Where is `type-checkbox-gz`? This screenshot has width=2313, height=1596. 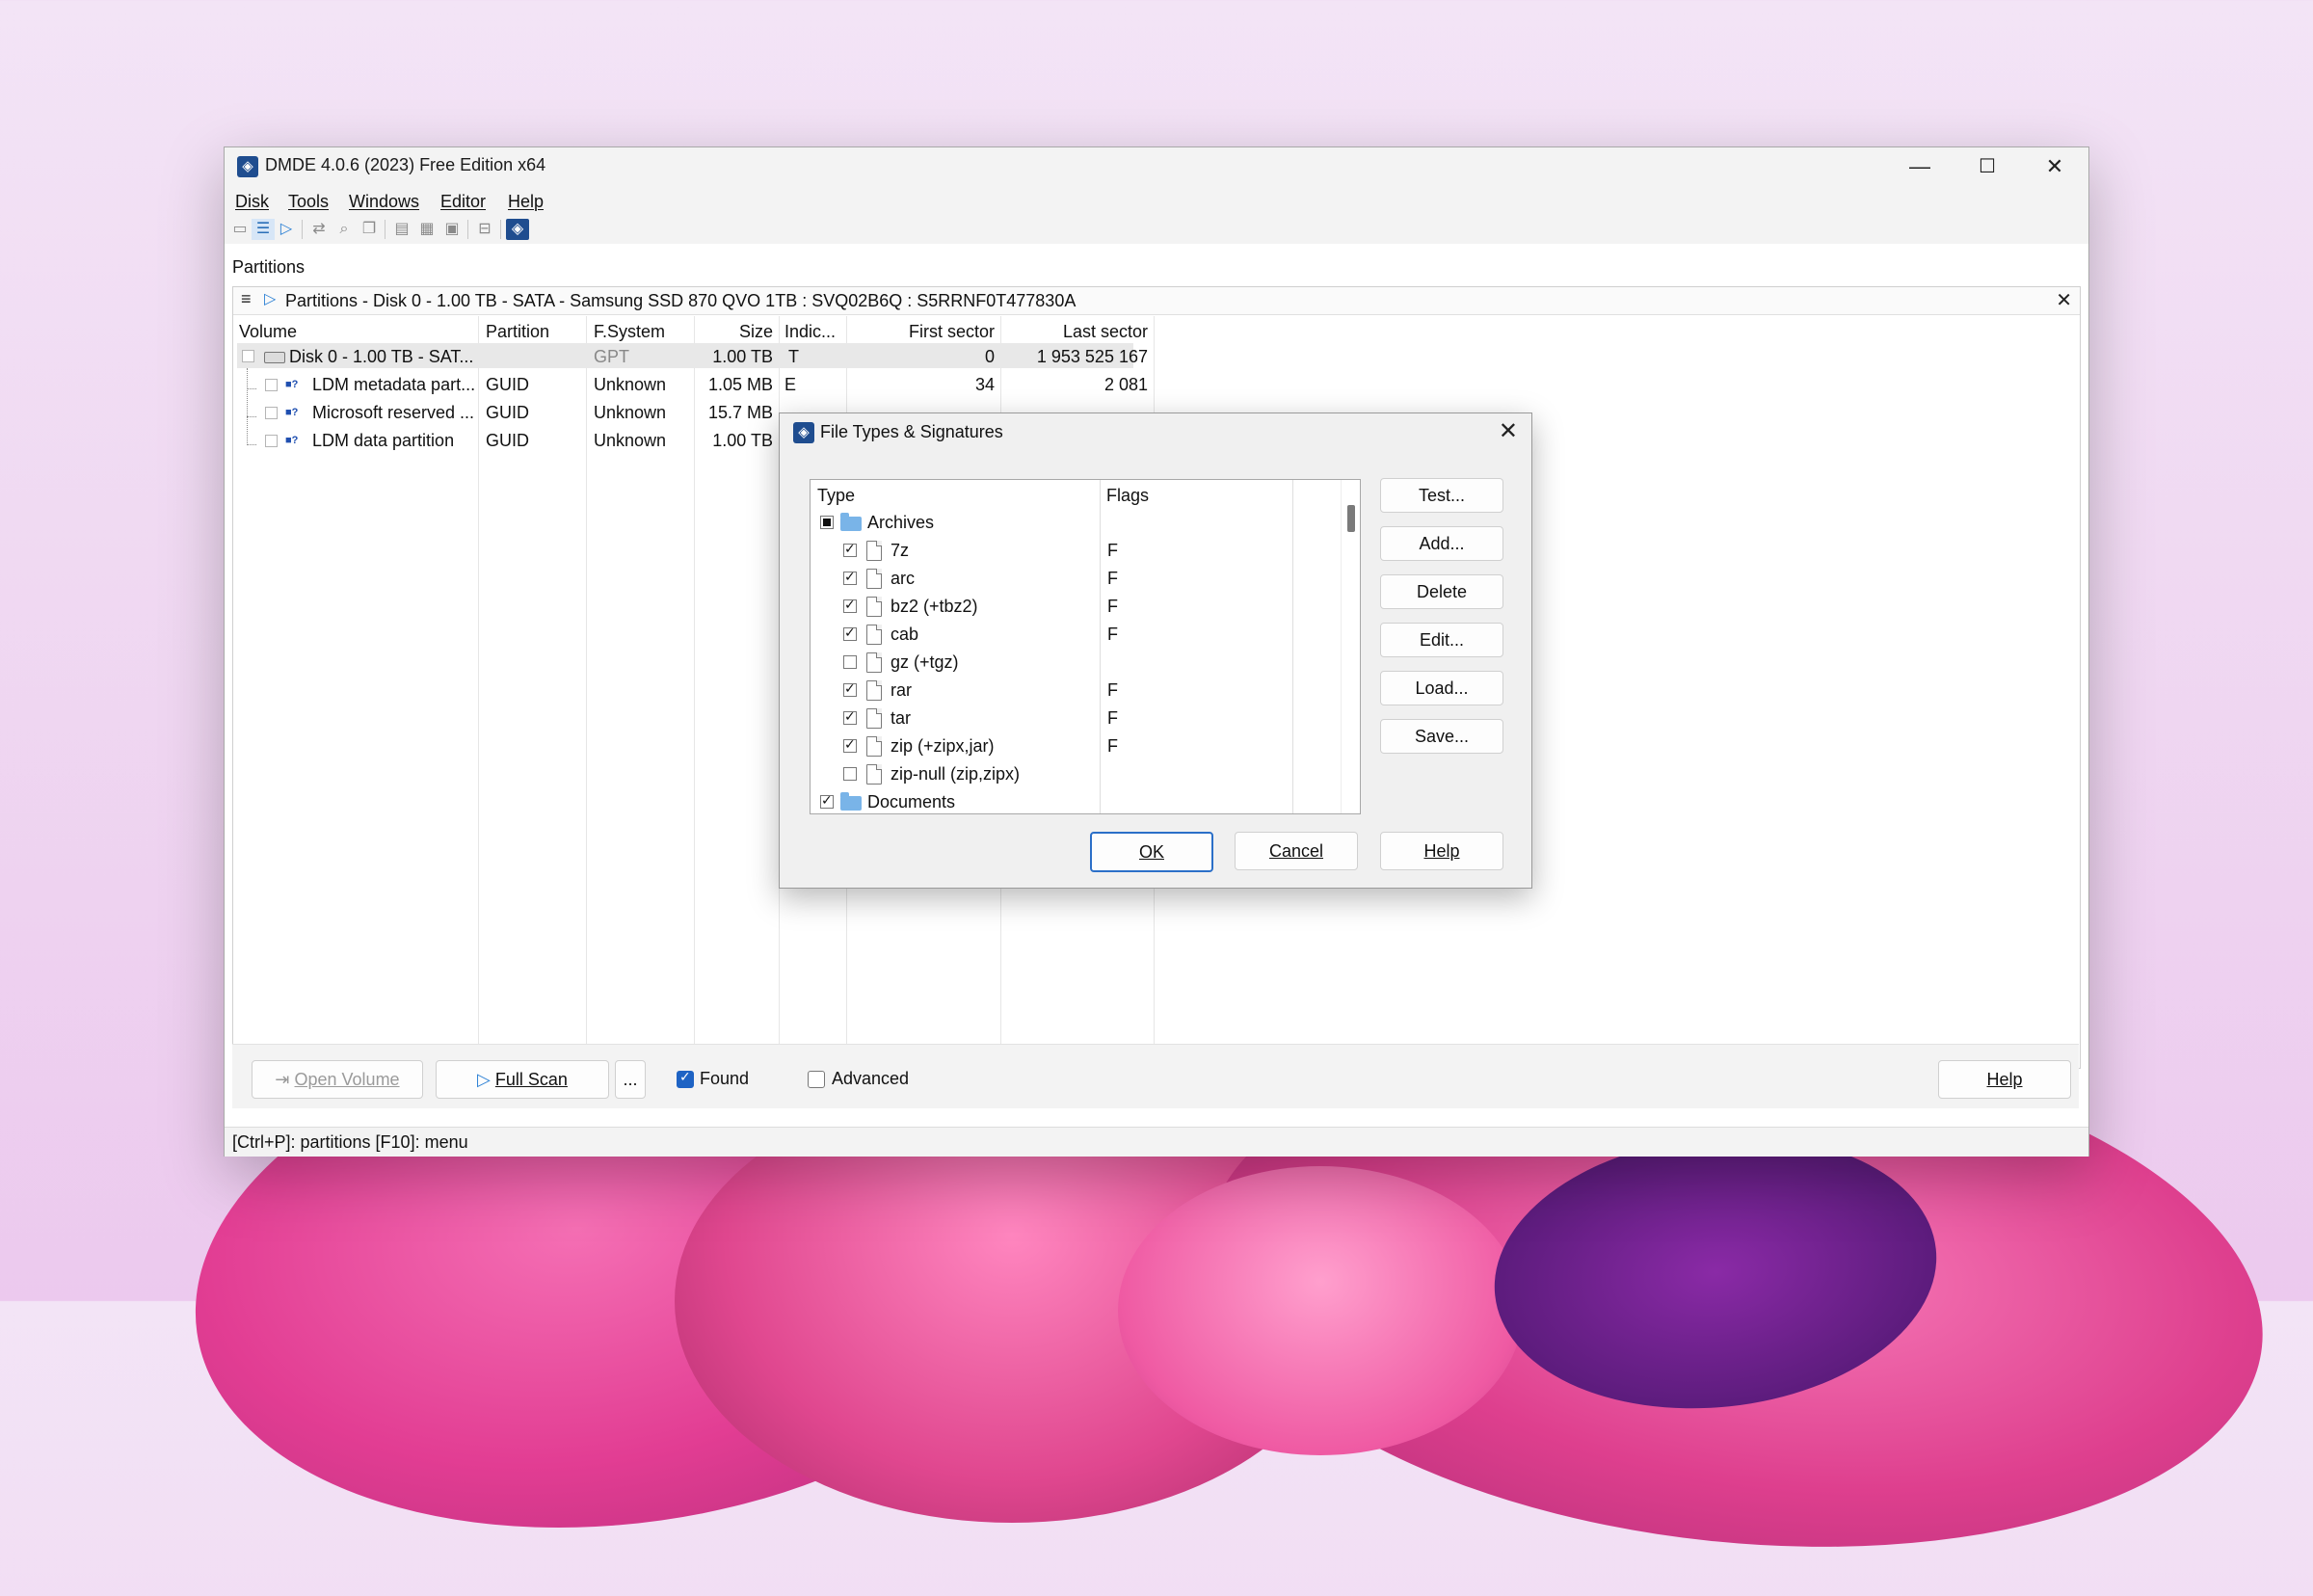 type-checkbox-gz is located at coordinates (850, 662).